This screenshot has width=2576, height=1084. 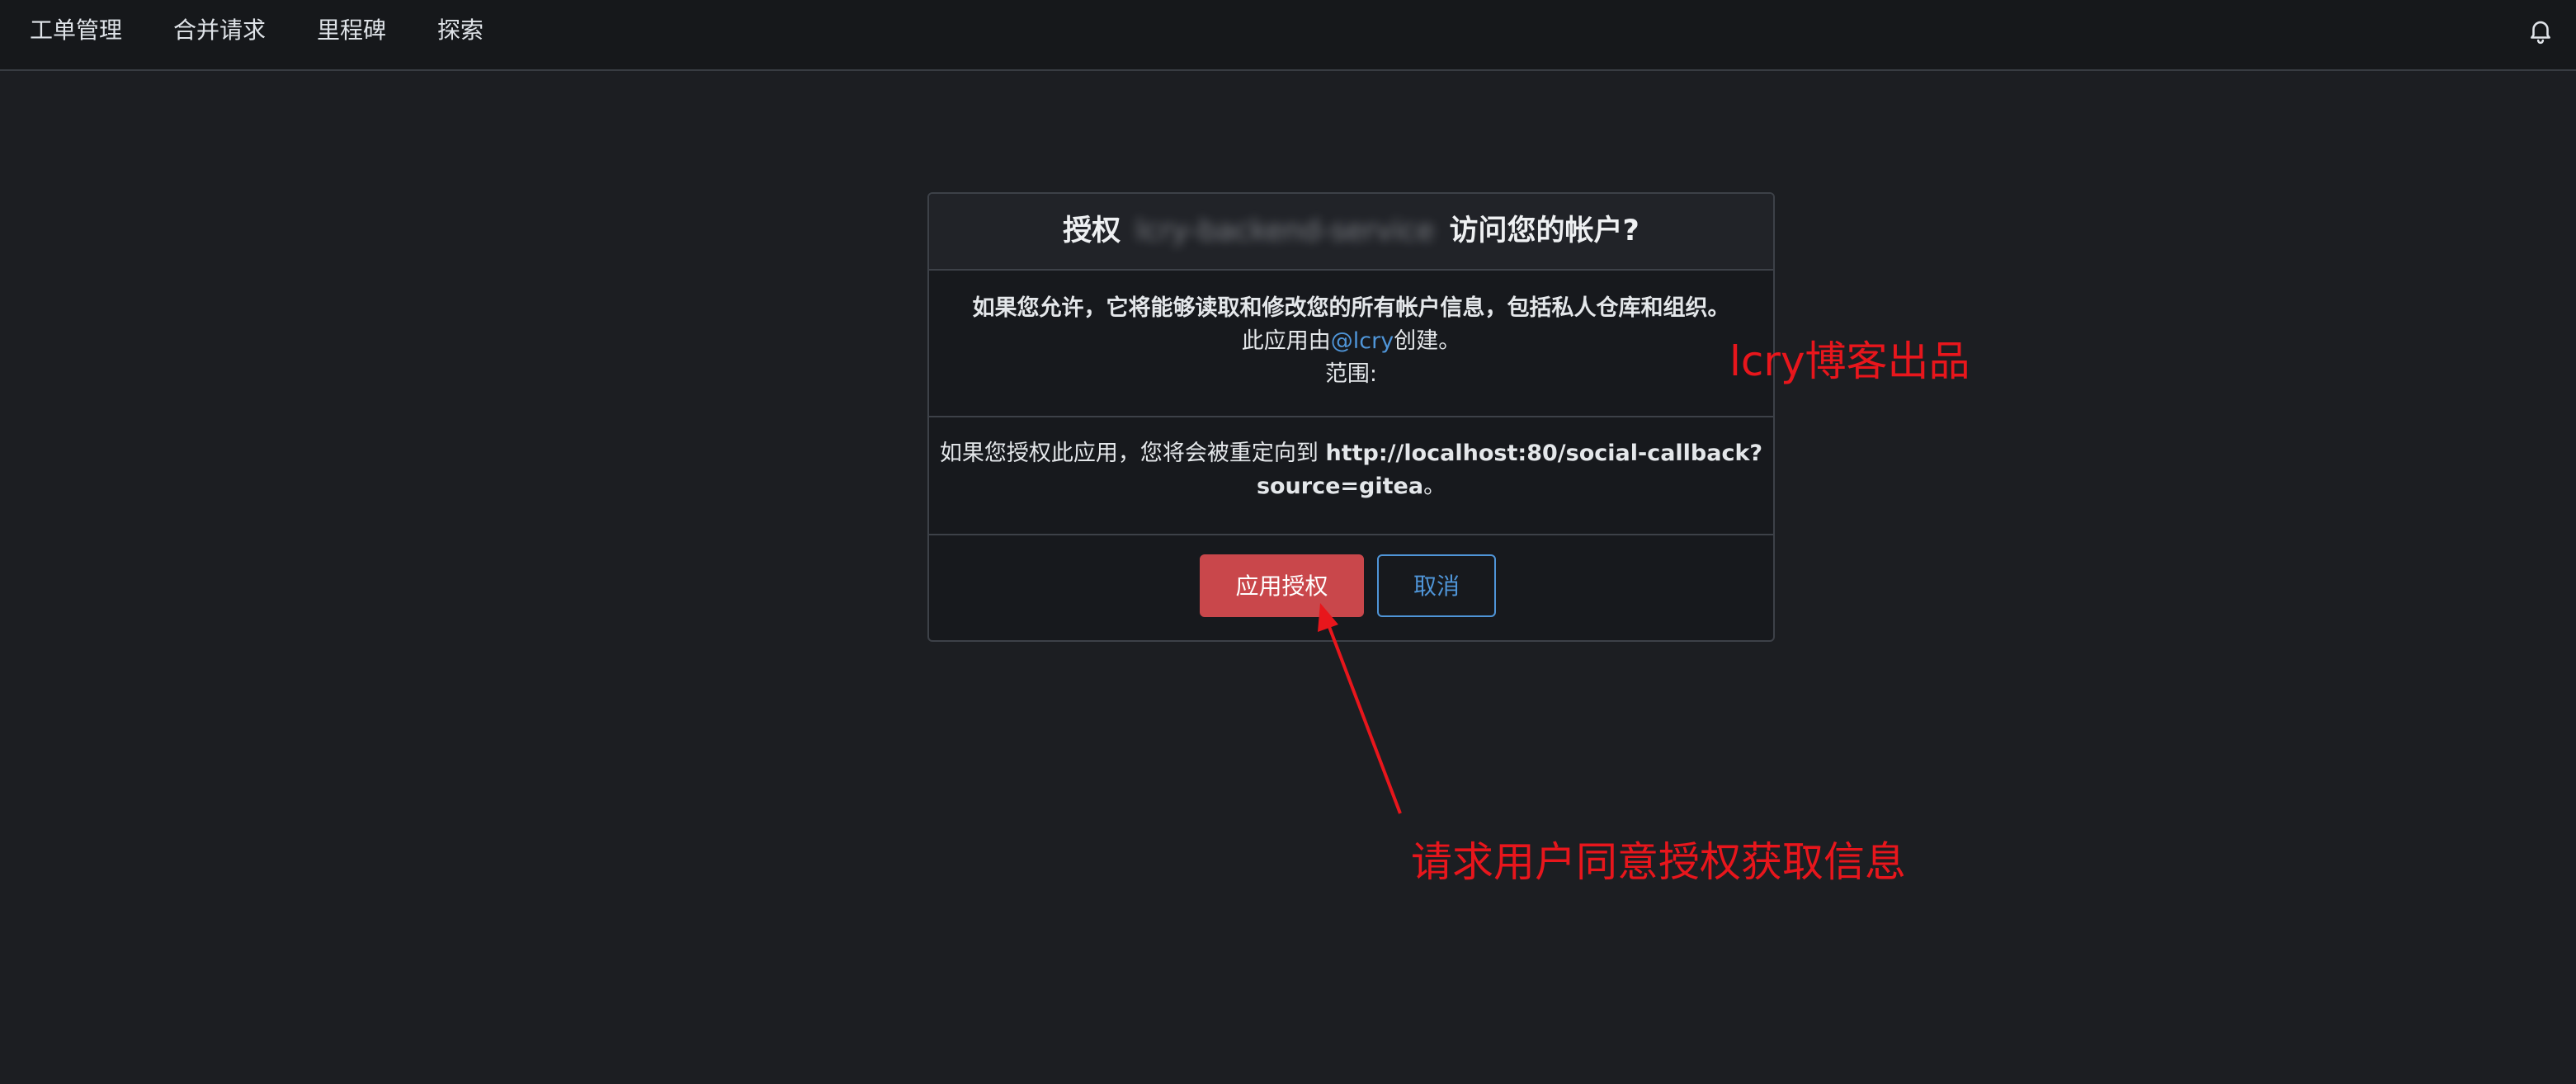 I want to click on redirect-url-part-2: source=gitea, so click(x=1340, y=486).